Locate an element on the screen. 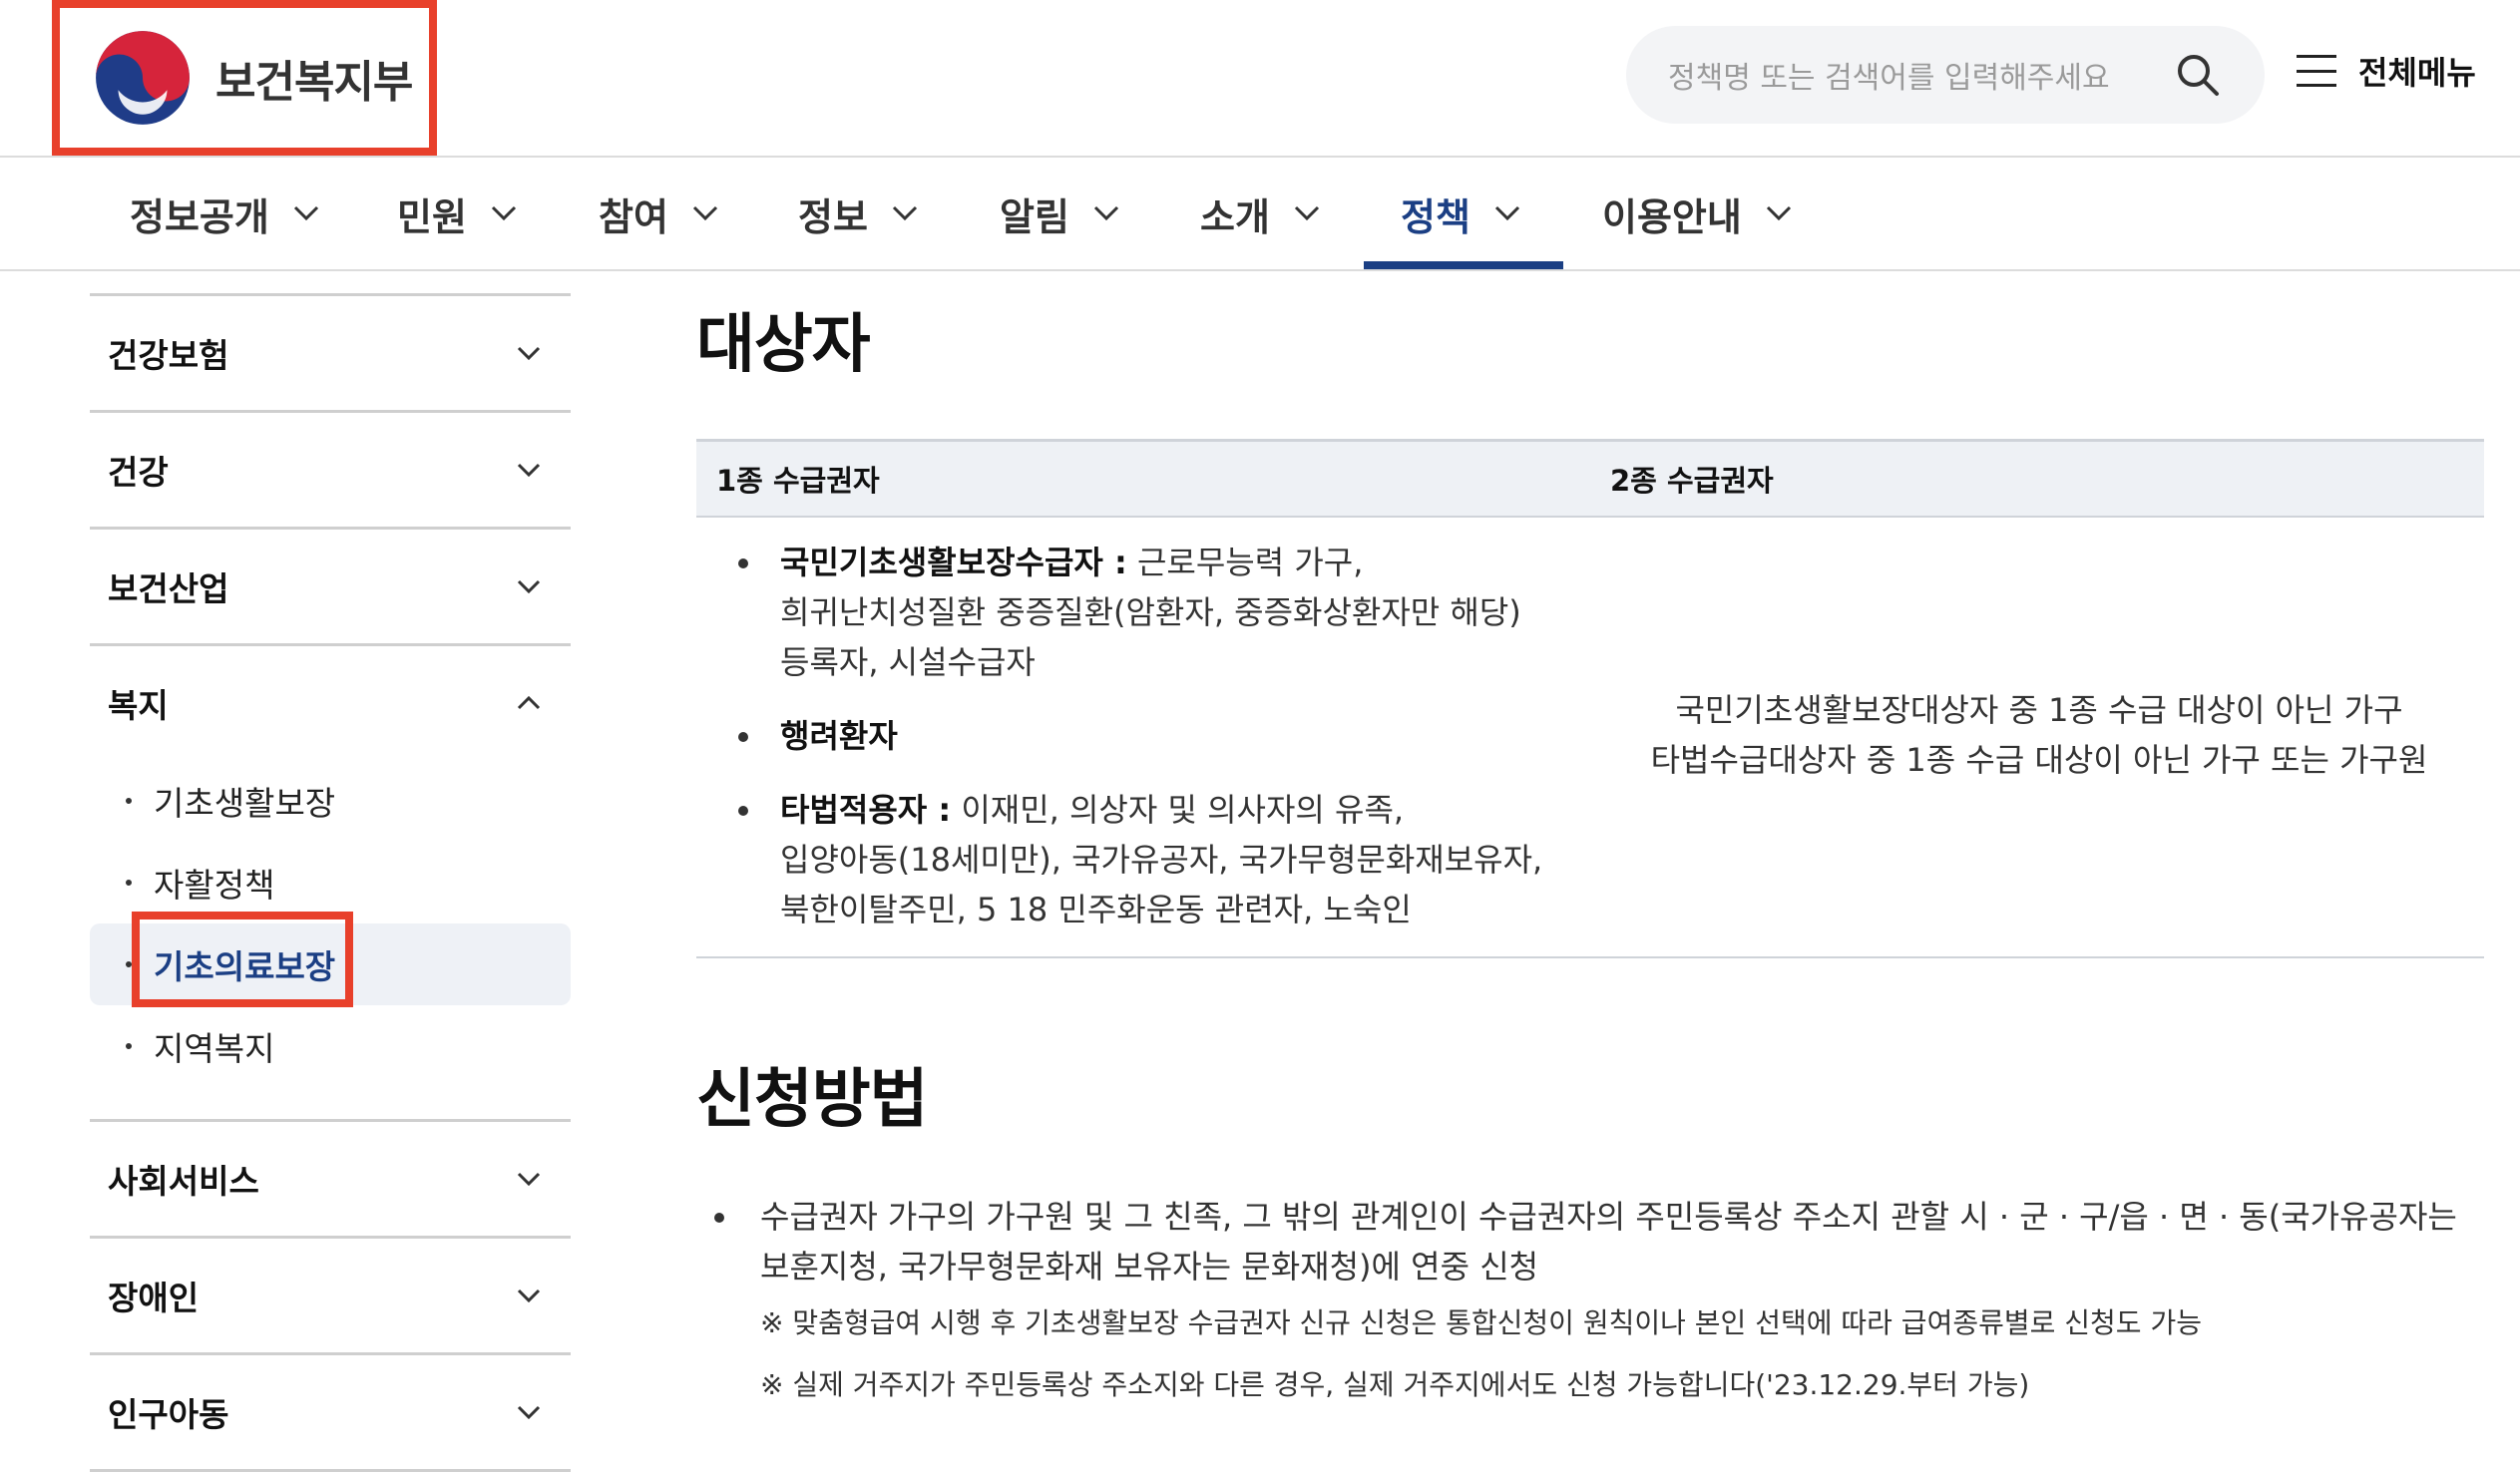  nav-item-info-disclosure: 정보공개 is located at coordinates (224, 214).